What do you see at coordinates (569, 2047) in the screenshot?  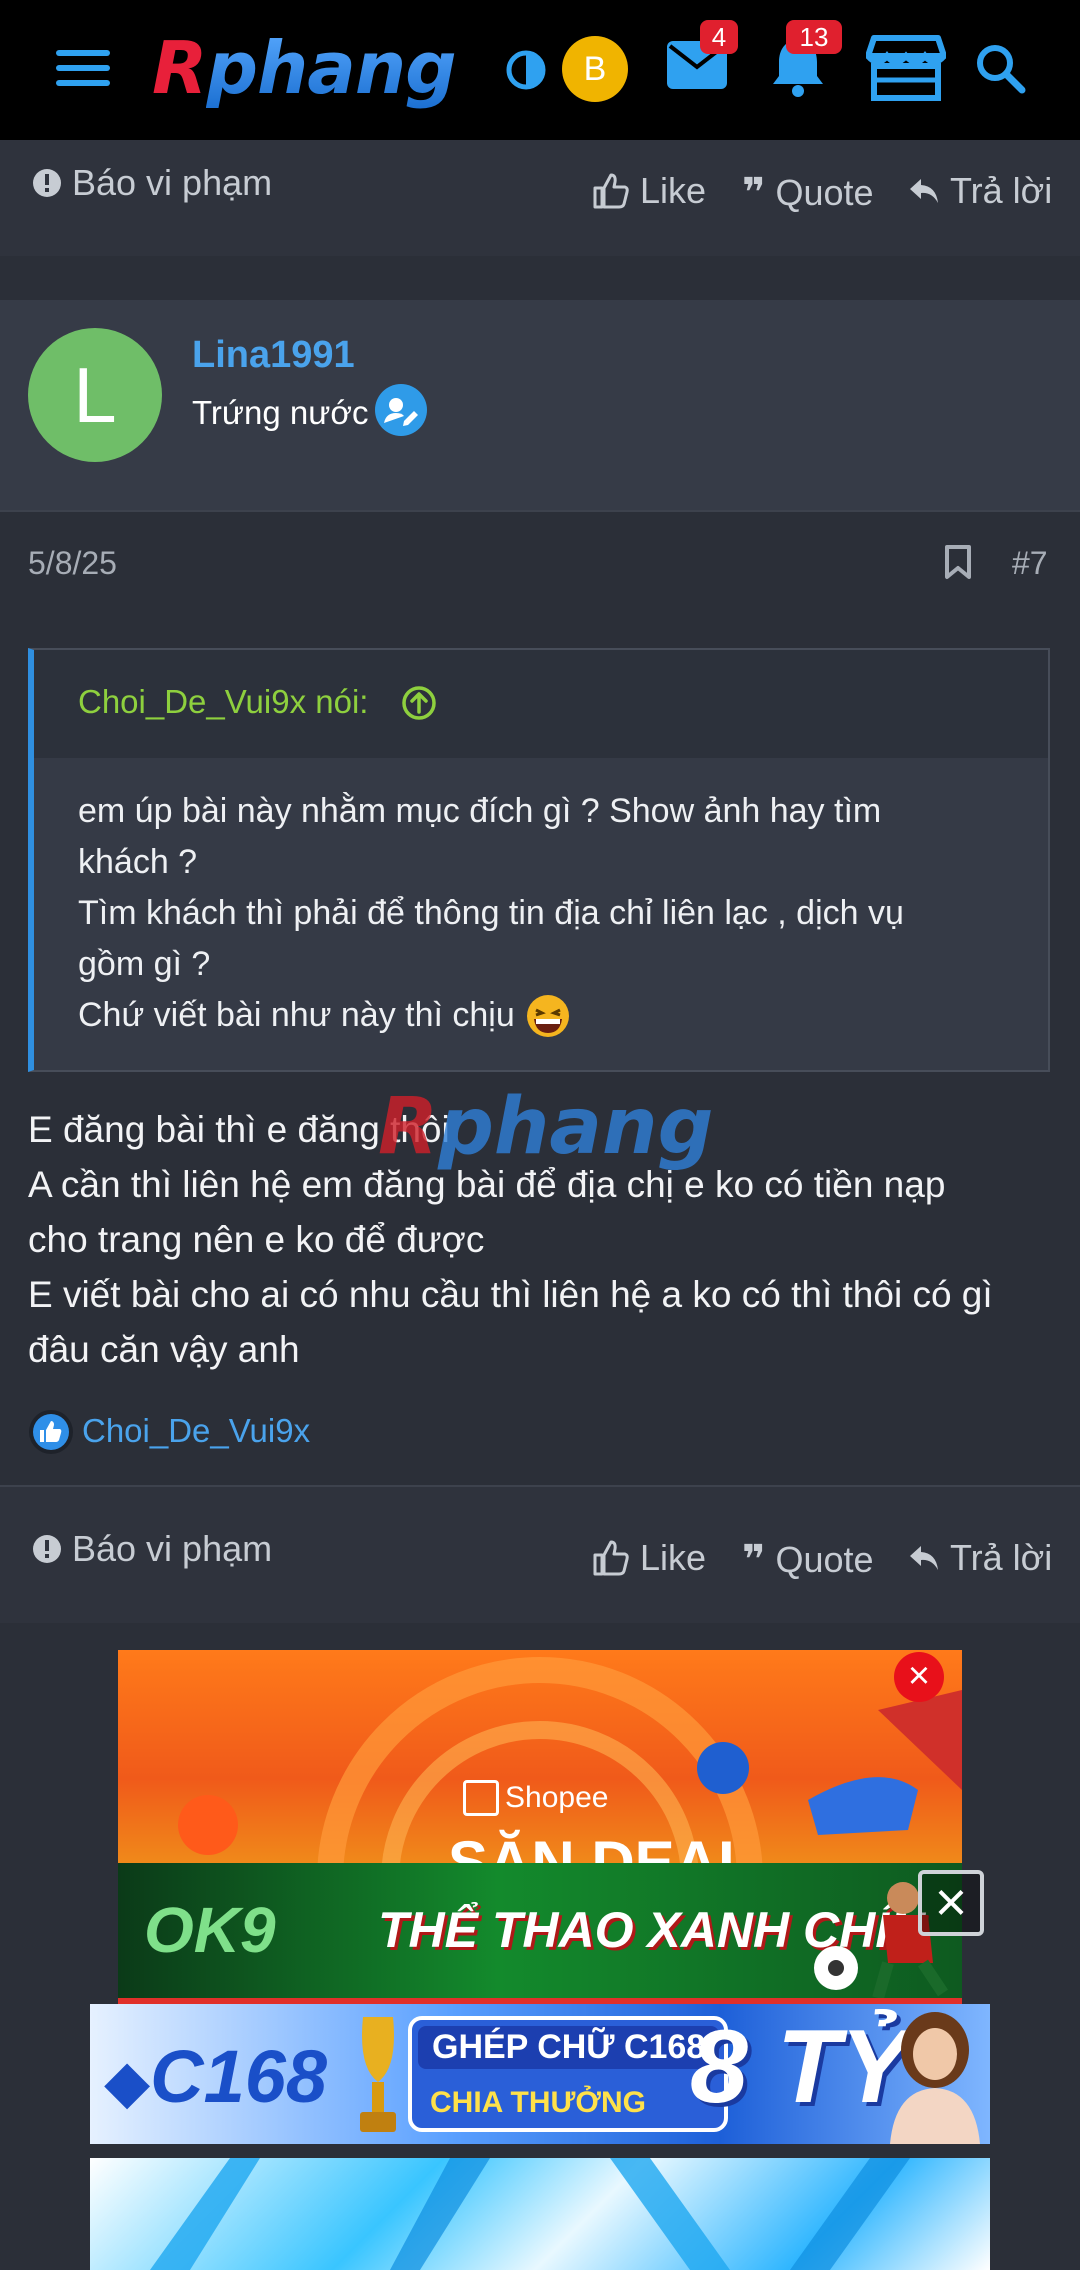 I see `c168-promo-line1: GHÉP CHỮ C168` at bounding box center [569, 2047].